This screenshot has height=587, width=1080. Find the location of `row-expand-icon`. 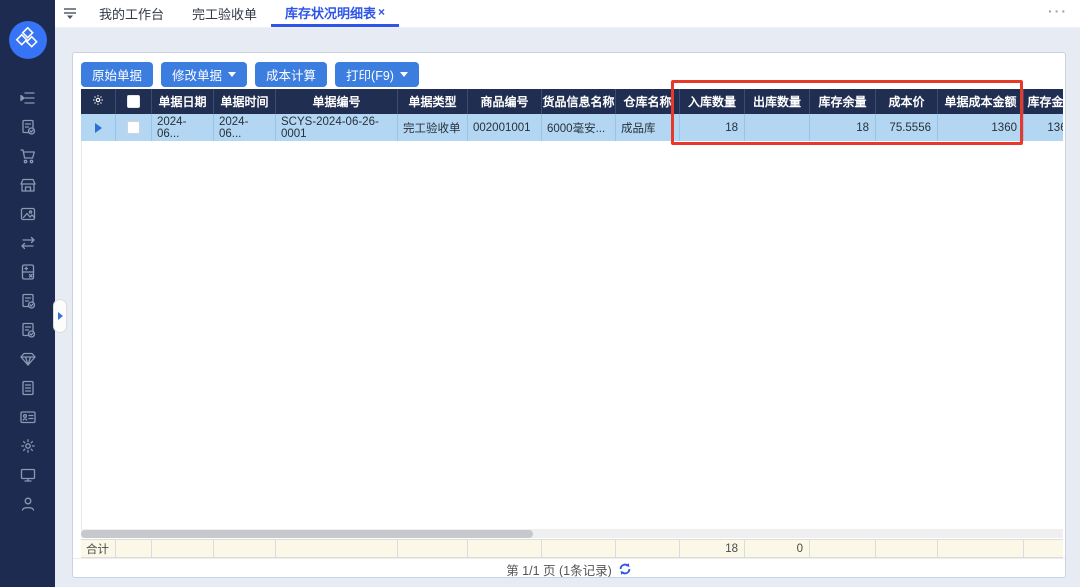

row-expand-icon is located at coordinates (98, 127).